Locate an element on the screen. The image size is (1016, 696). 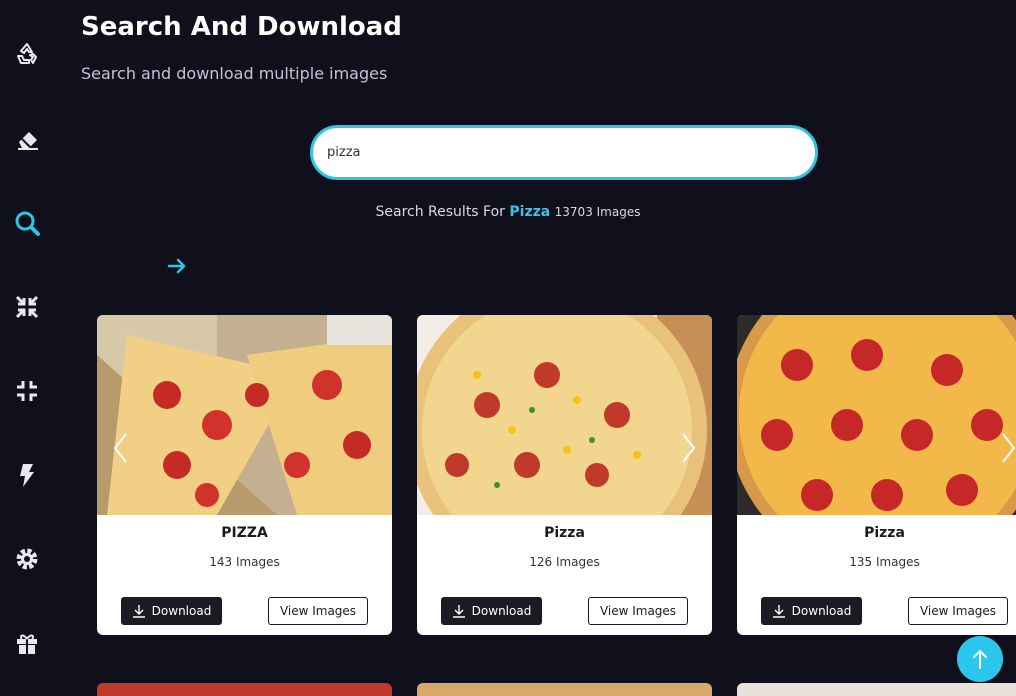
arrow-up-icon is located at coordinates (980, 659).